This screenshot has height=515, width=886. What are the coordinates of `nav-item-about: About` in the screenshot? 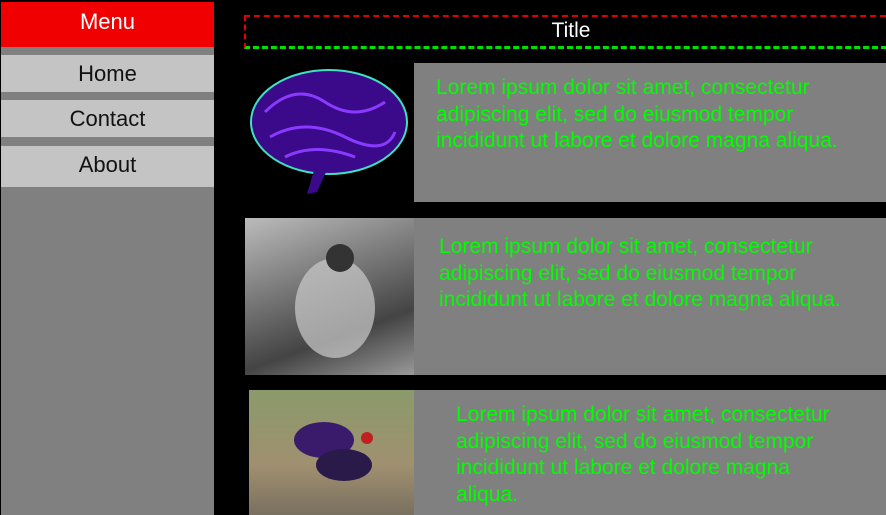 It's located at (107, 166).